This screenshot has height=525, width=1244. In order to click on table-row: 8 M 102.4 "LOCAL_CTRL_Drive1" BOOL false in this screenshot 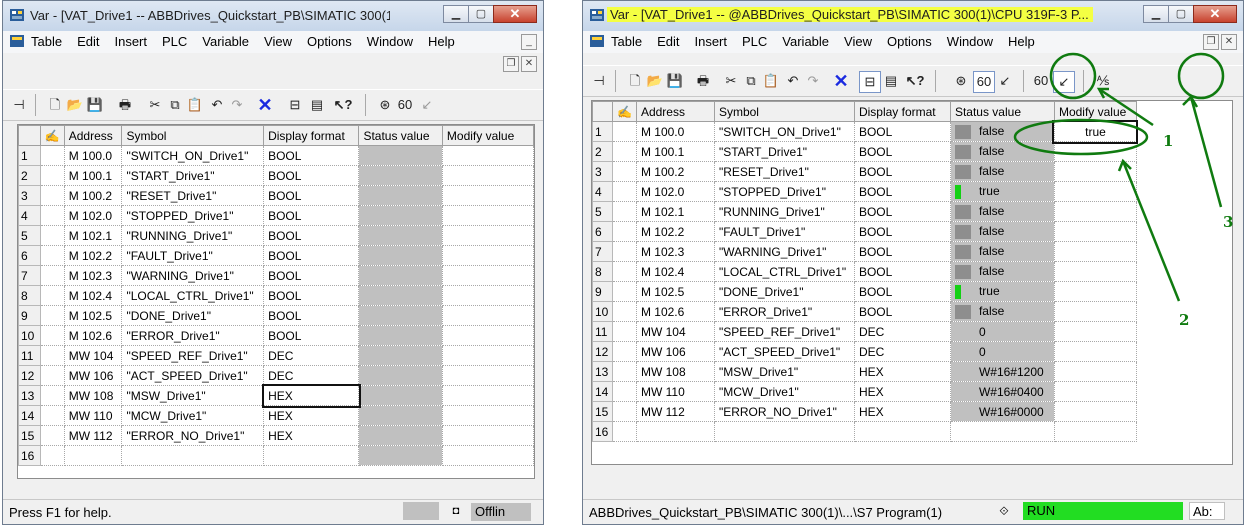, I will do `click(864, 271)`.